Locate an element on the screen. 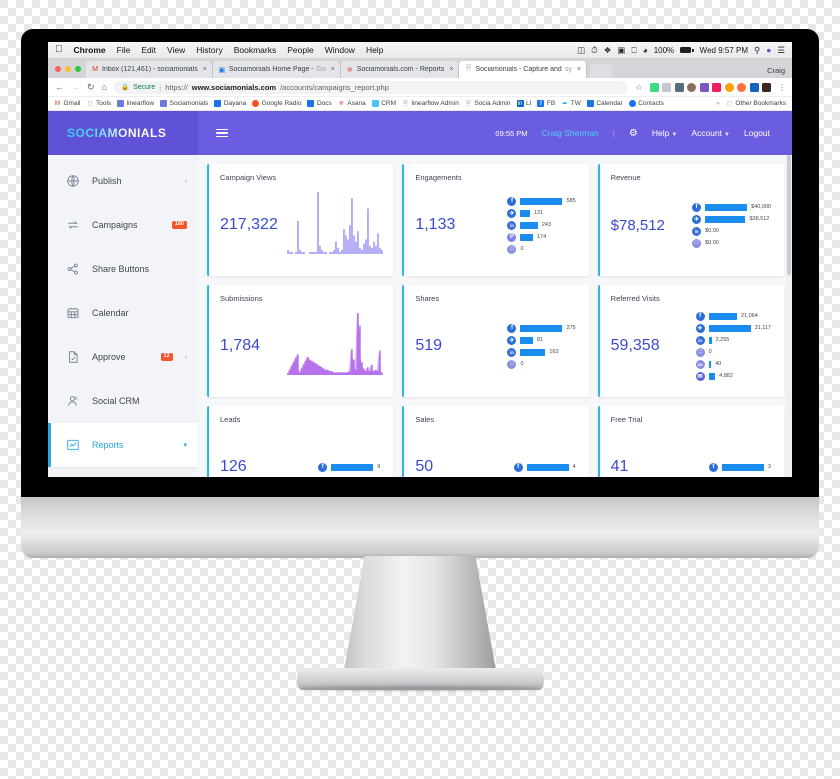  other-bookmarks-button: ◻ Other Bookmarks is located at coordinates (756, 103).